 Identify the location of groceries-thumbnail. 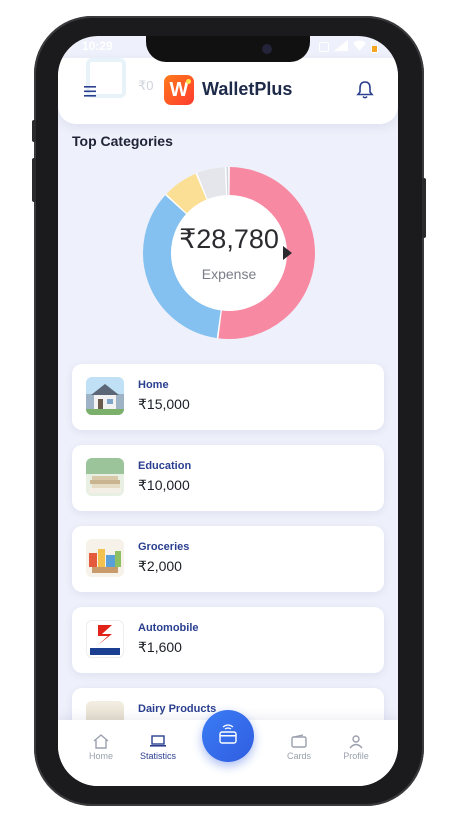
(105, 558).